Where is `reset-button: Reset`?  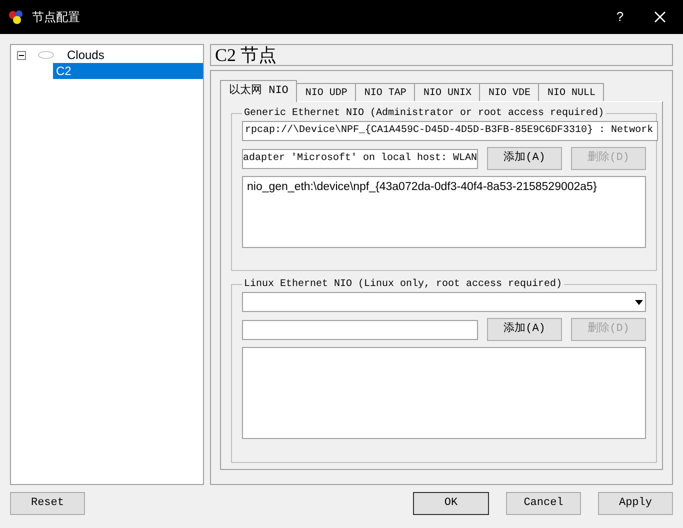
reset-button: Reset is located at coordinates (47, 503).